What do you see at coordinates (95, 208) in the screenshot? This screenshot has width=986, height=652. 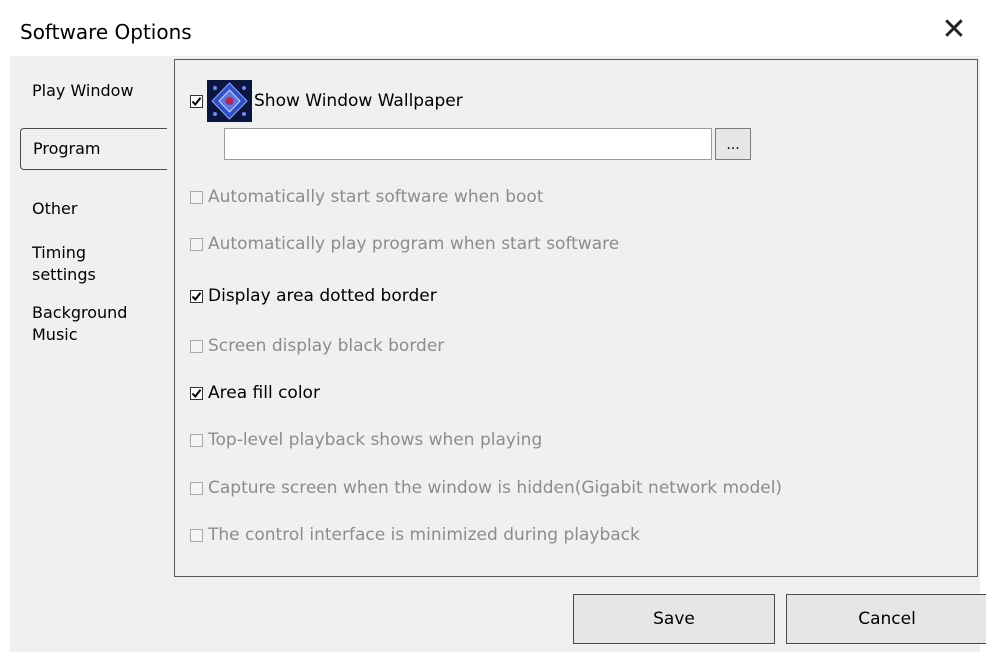 I see `tab-other: Other` at bounding box center [95, 208].